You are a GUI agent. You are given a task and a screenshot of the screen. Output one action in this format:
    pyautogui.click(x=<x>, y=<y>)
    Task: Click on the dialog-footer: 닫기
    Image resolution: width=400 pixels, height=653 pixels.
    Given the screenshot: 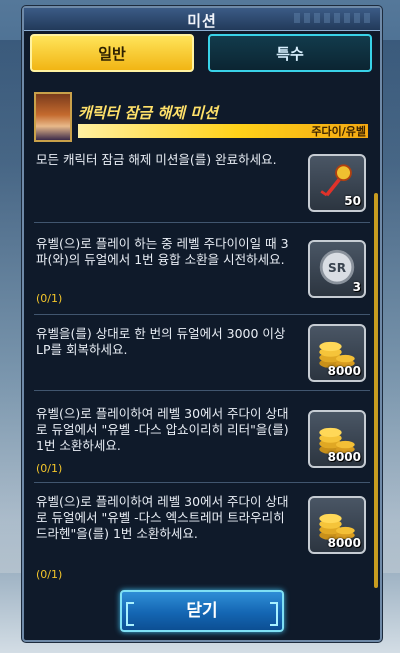 What is the action you would take?
    pyautogui.click(x=202, y=611)
    